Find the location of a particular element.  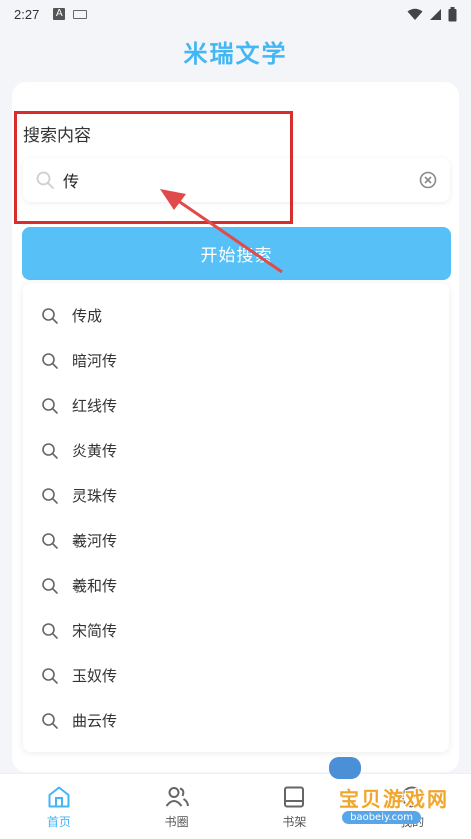

list-item-label: 宋简传 is located at coordinates (95, 631).